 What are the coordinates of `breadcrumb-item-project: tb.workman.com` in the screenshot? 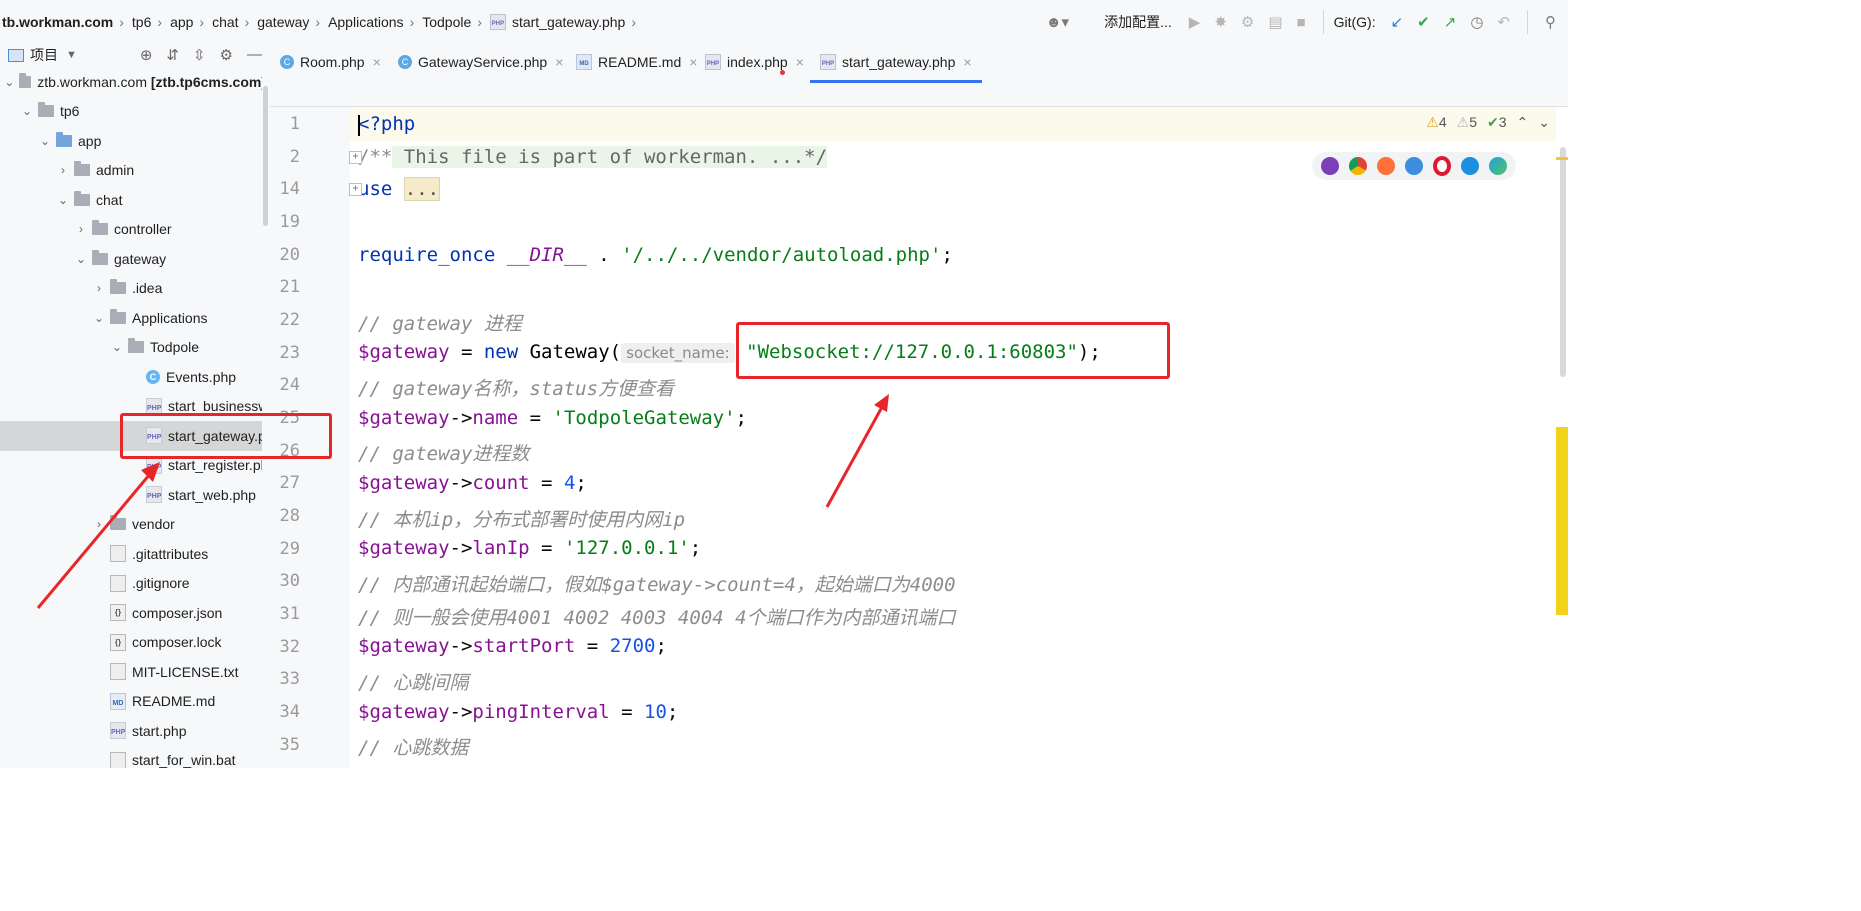 It's located at (58, 22).